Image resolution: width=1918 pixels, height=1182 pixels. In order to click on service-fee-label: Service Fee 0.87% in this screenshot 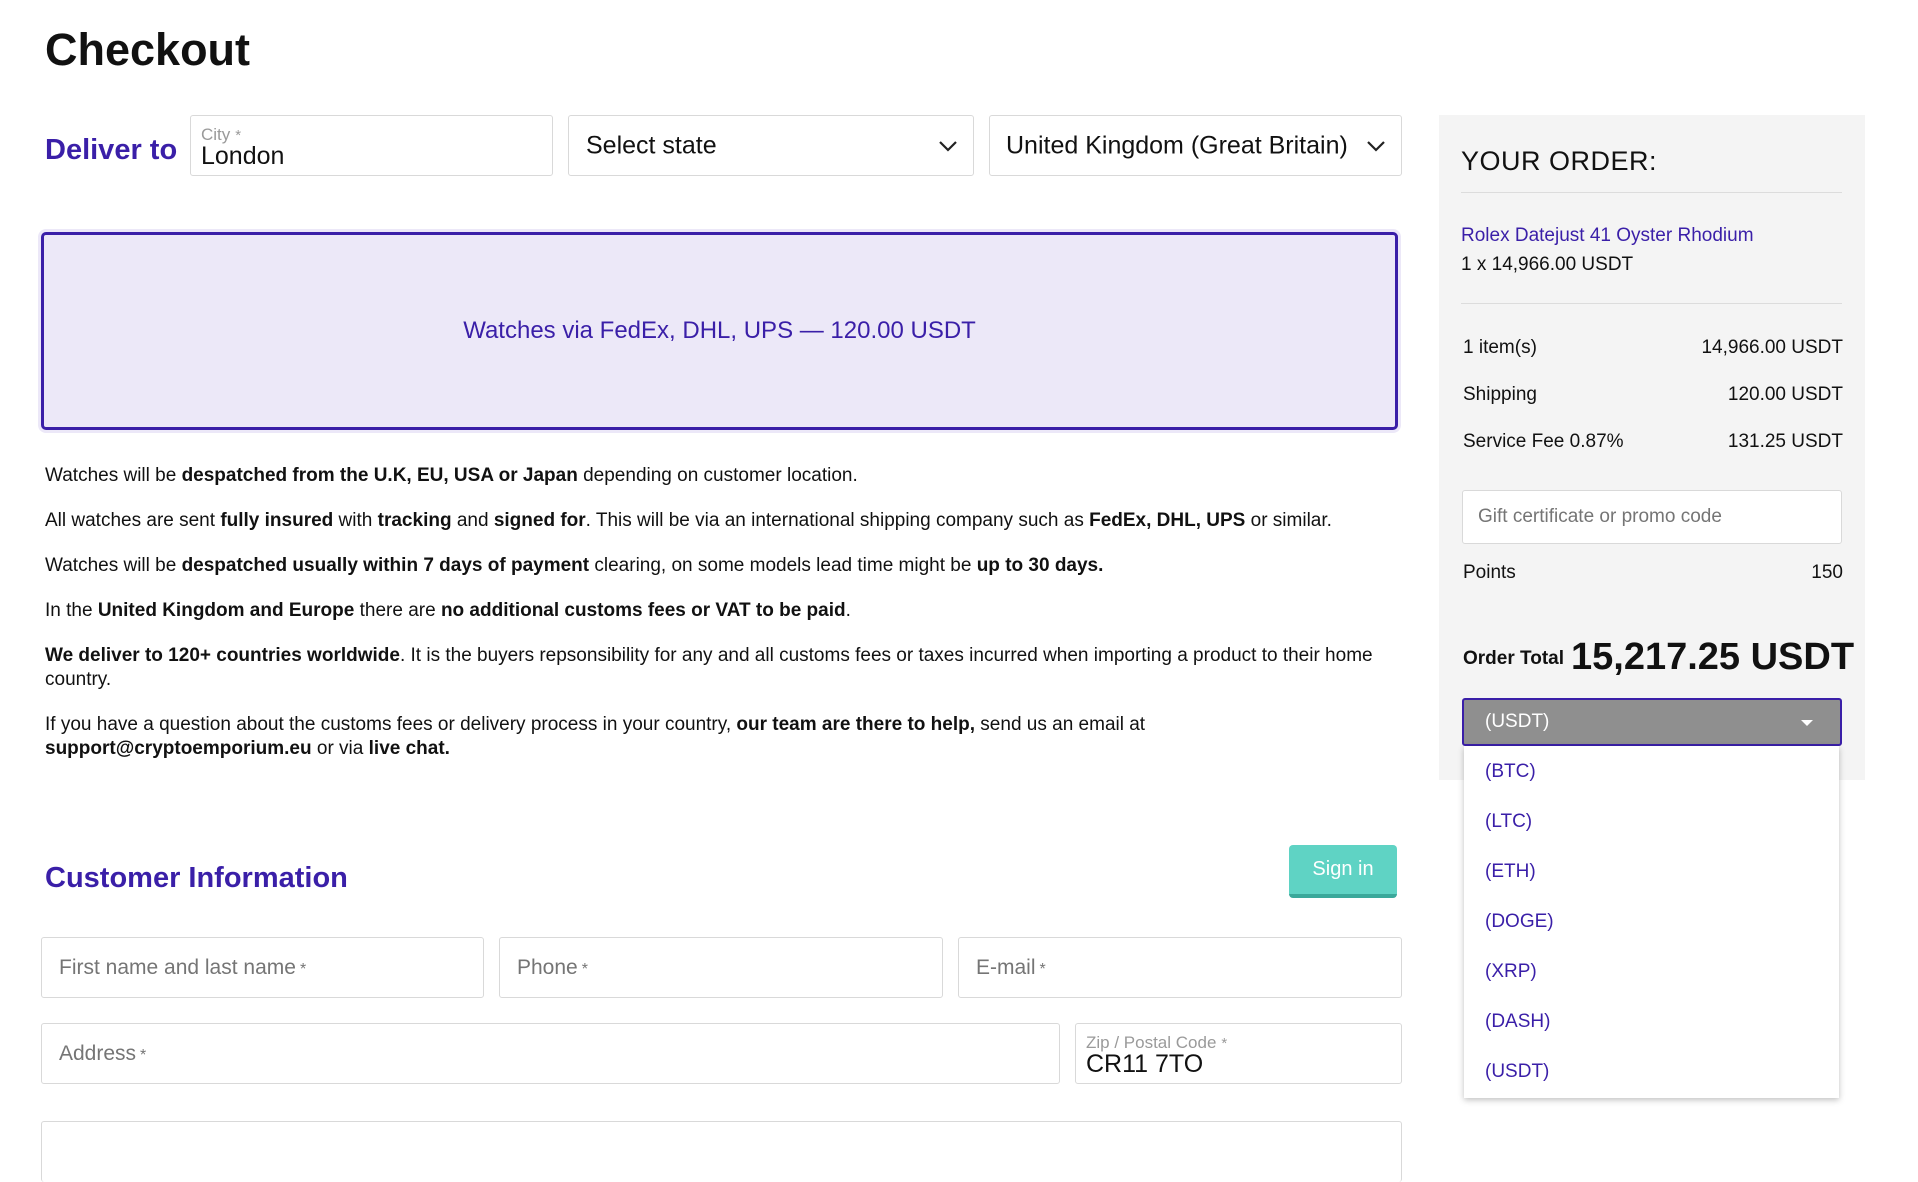, I will do `click(1543, 441)`.